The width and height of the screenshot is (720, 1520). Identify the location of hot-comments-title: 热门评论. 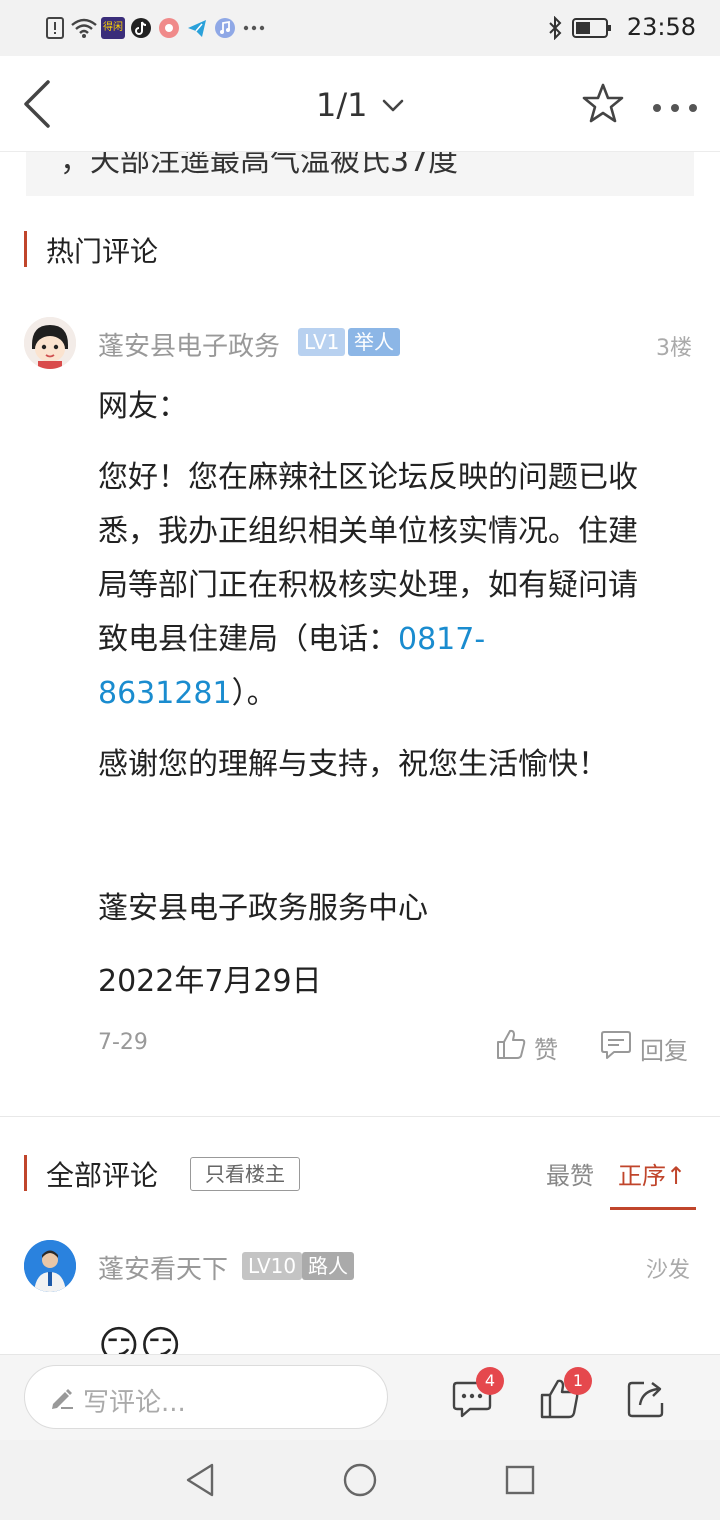
(102, 251).